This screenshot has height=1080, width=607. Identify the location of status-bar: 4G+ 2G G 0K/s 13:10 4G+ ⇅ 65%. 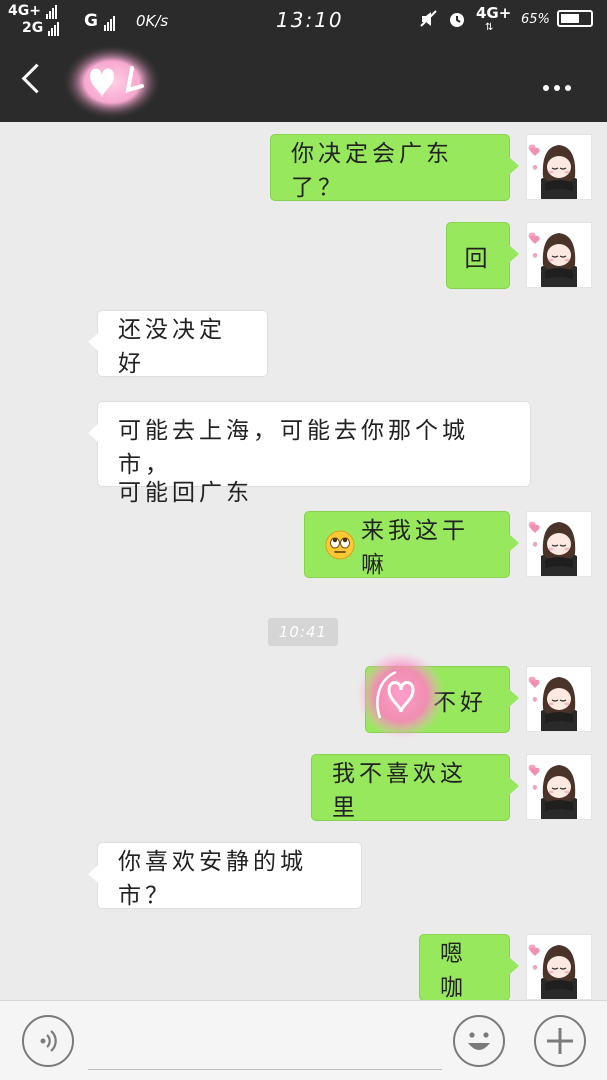
(303, 20).